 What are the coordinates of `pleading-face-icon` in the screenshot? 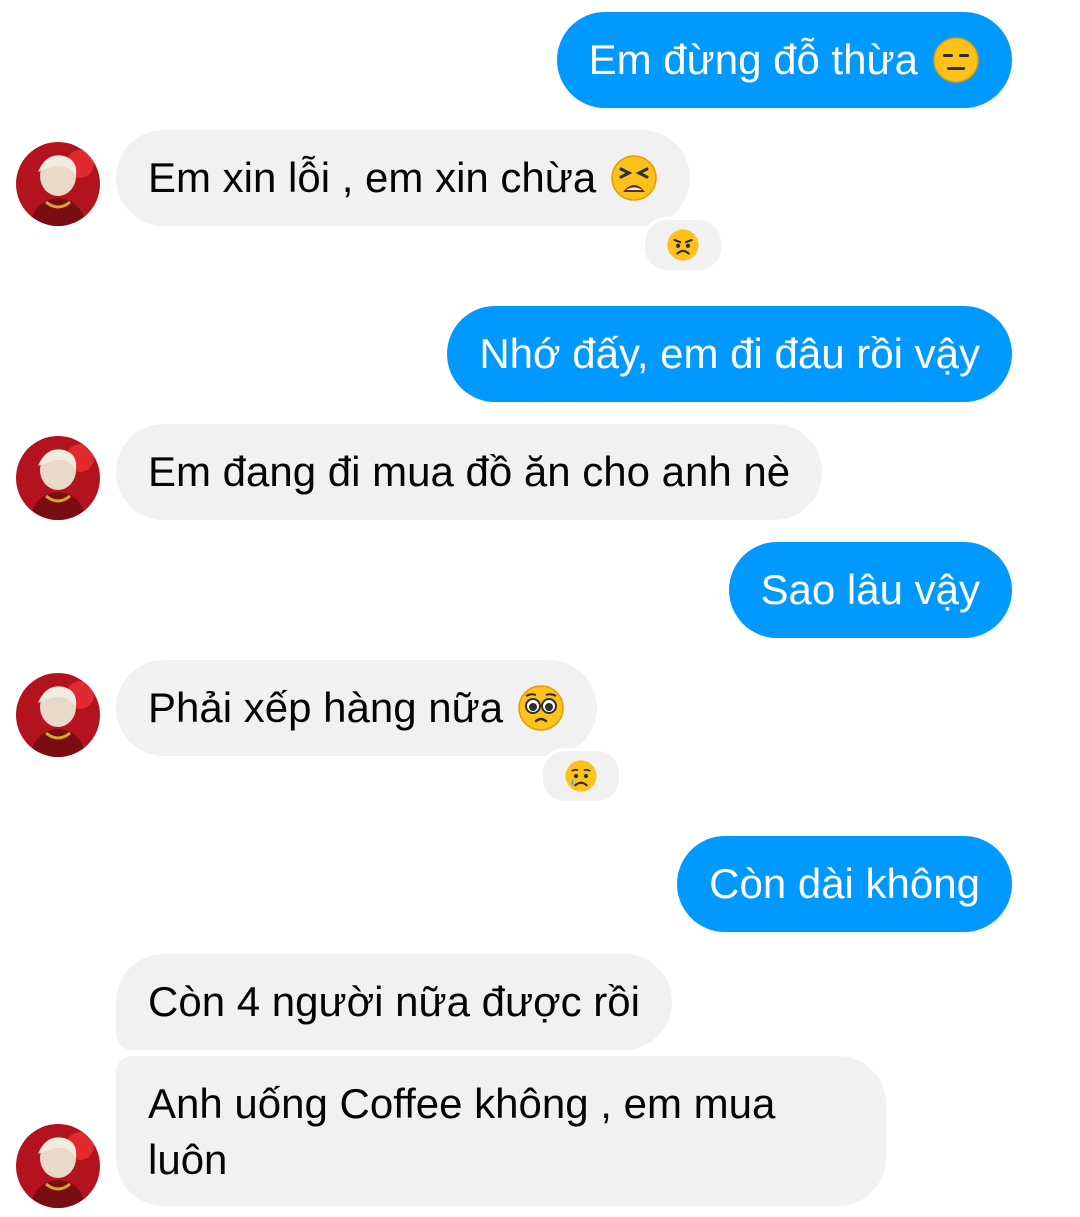 It's located at (541, 708).